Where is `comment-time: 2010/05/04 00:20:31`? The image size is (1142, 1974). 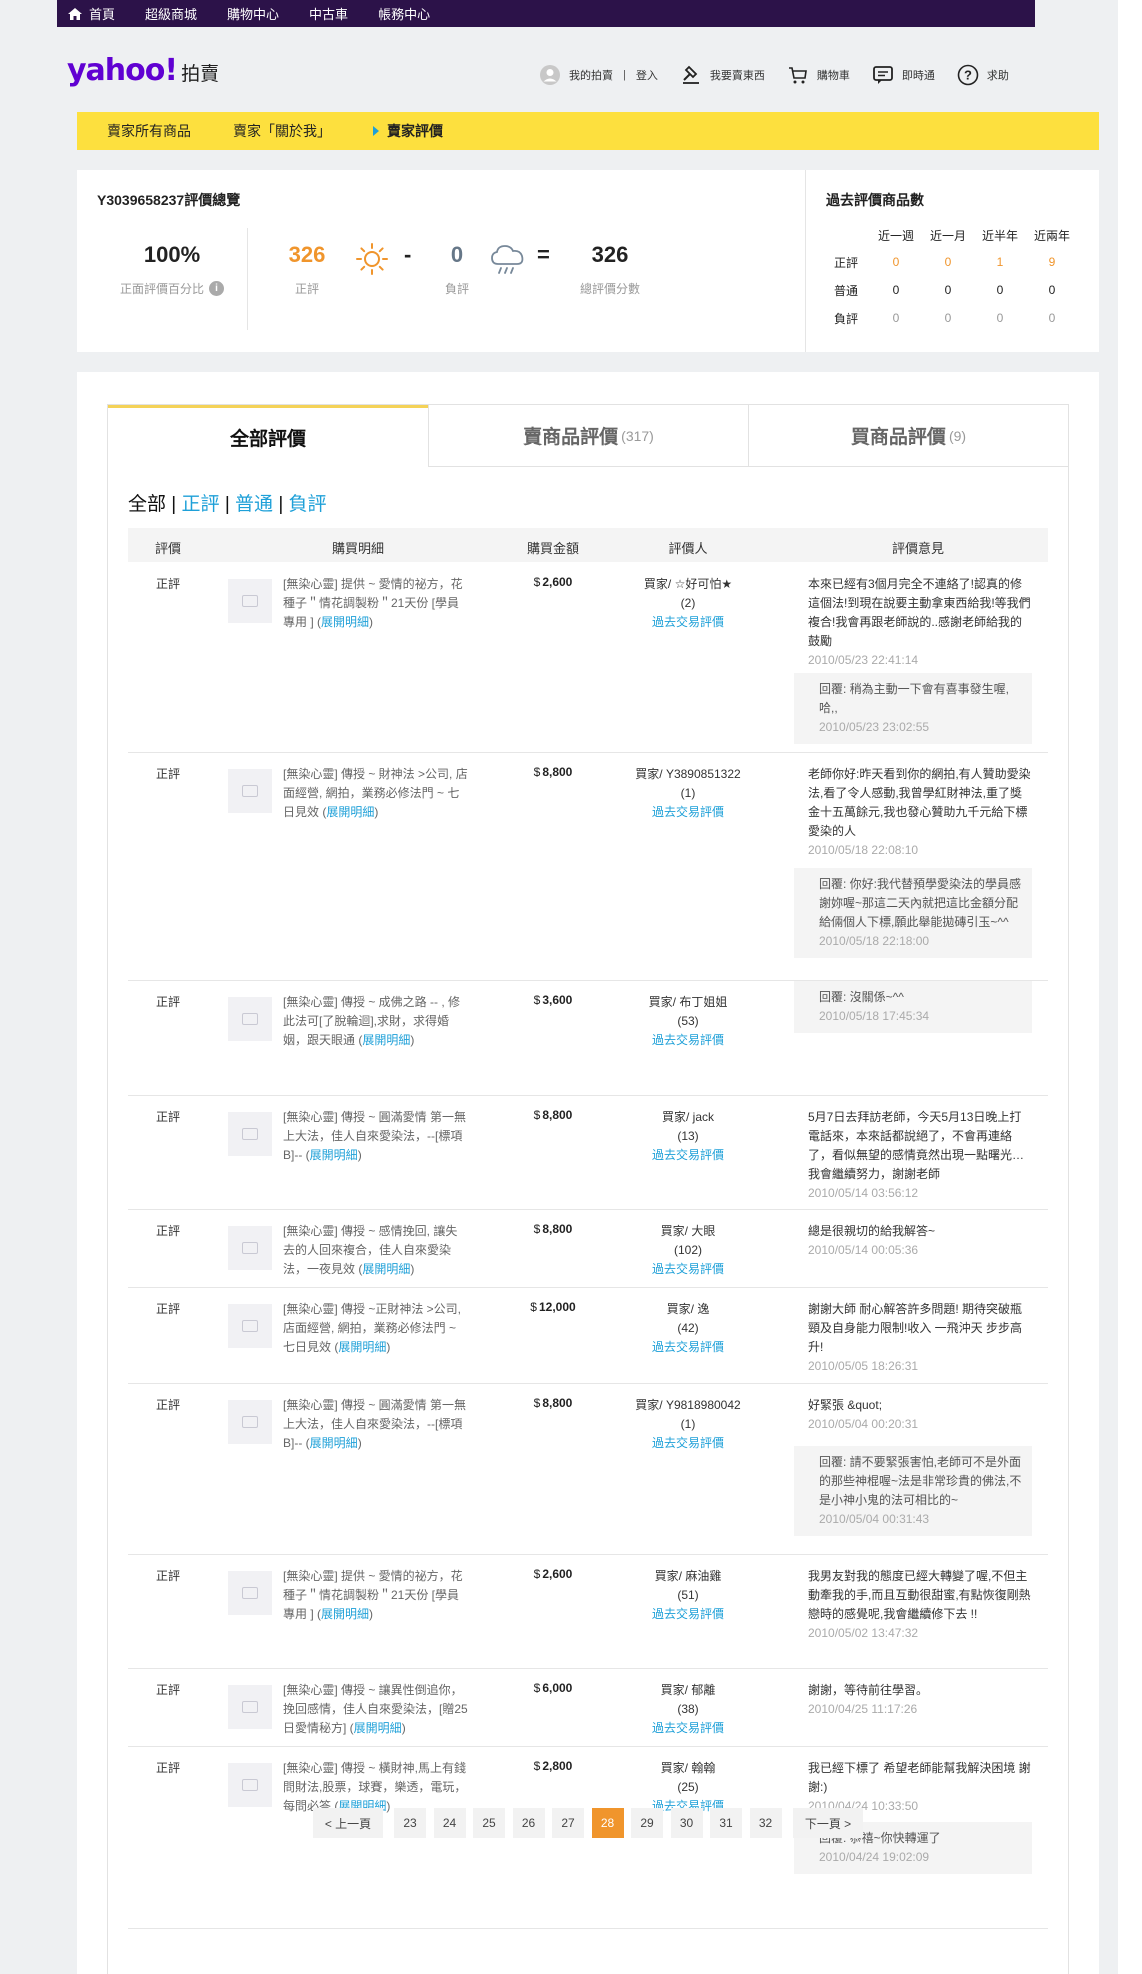 comment-time: 2010/05/04 00:20:31 is located at coordinates (863, 1424).